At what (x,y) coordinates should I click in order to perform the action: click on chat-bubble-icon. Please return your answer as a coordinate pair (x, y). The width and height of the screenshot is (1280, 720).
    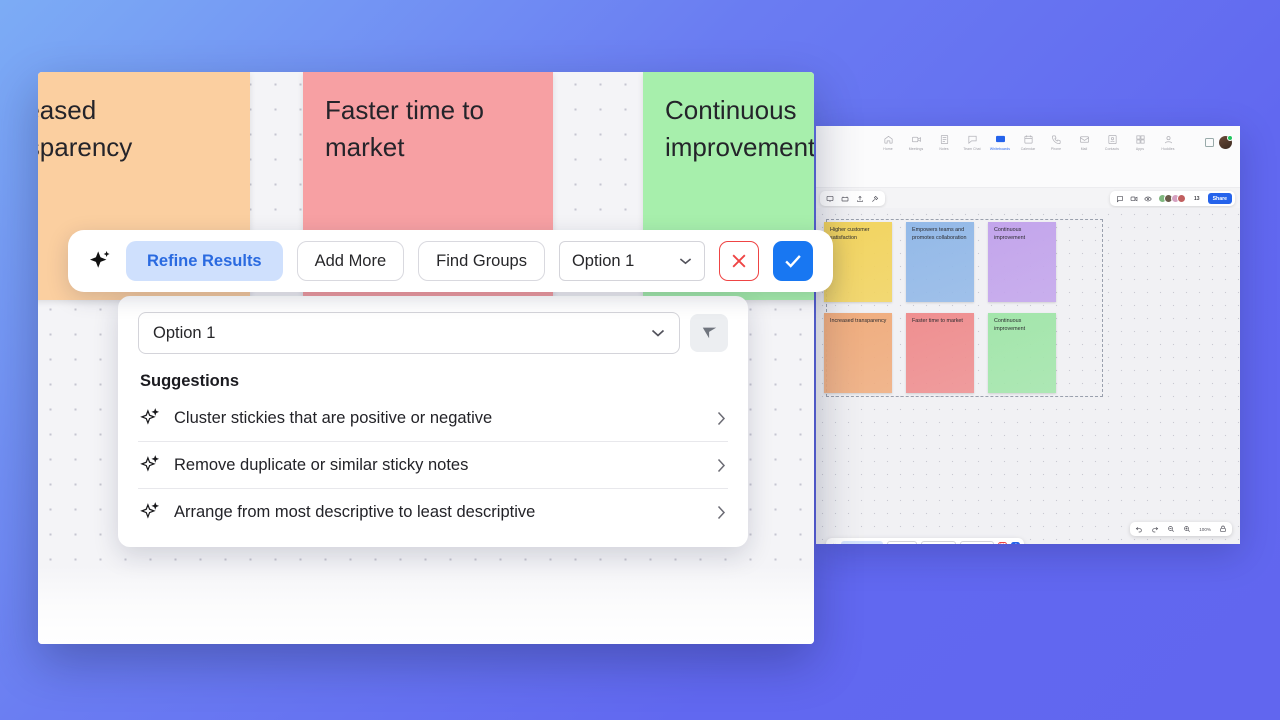
    Looking at the image, I should click on (972, 139).